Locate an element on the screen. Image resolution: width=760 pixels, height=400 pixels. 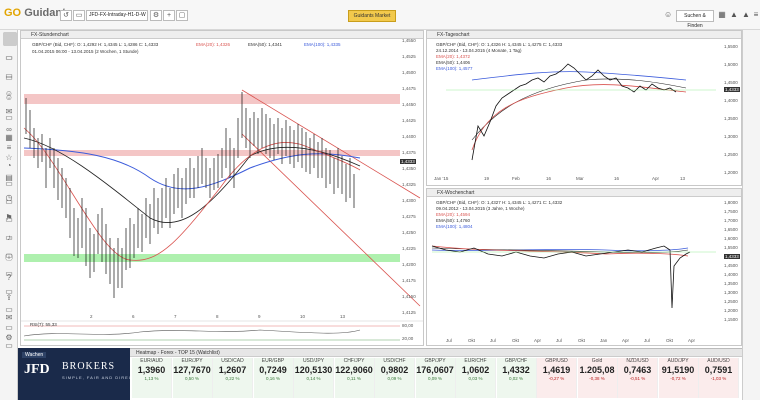
pair-change: -0,27 % is located at coordinates (556, 378).